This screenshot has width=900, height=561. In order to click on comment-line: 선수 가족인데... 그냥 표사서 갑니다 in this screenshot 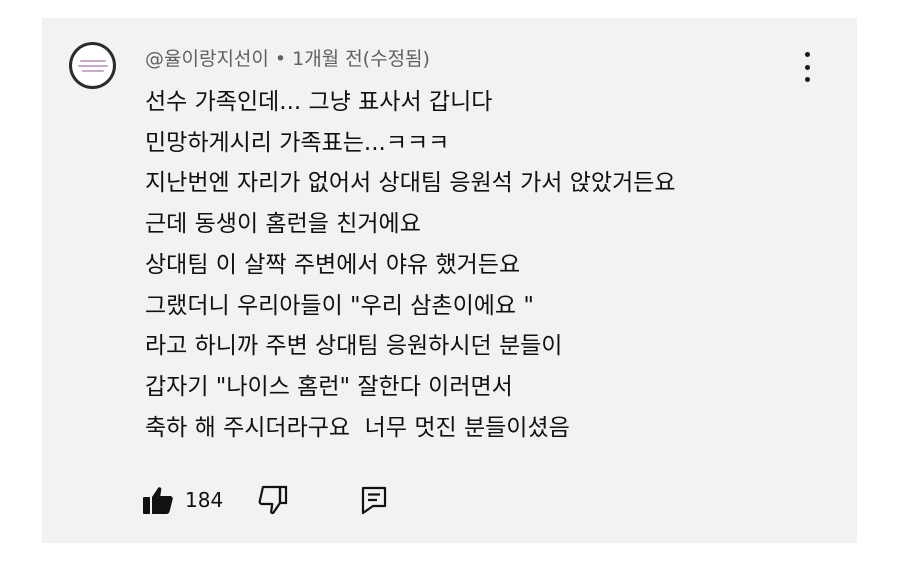, I will do `click(319, 102)`.